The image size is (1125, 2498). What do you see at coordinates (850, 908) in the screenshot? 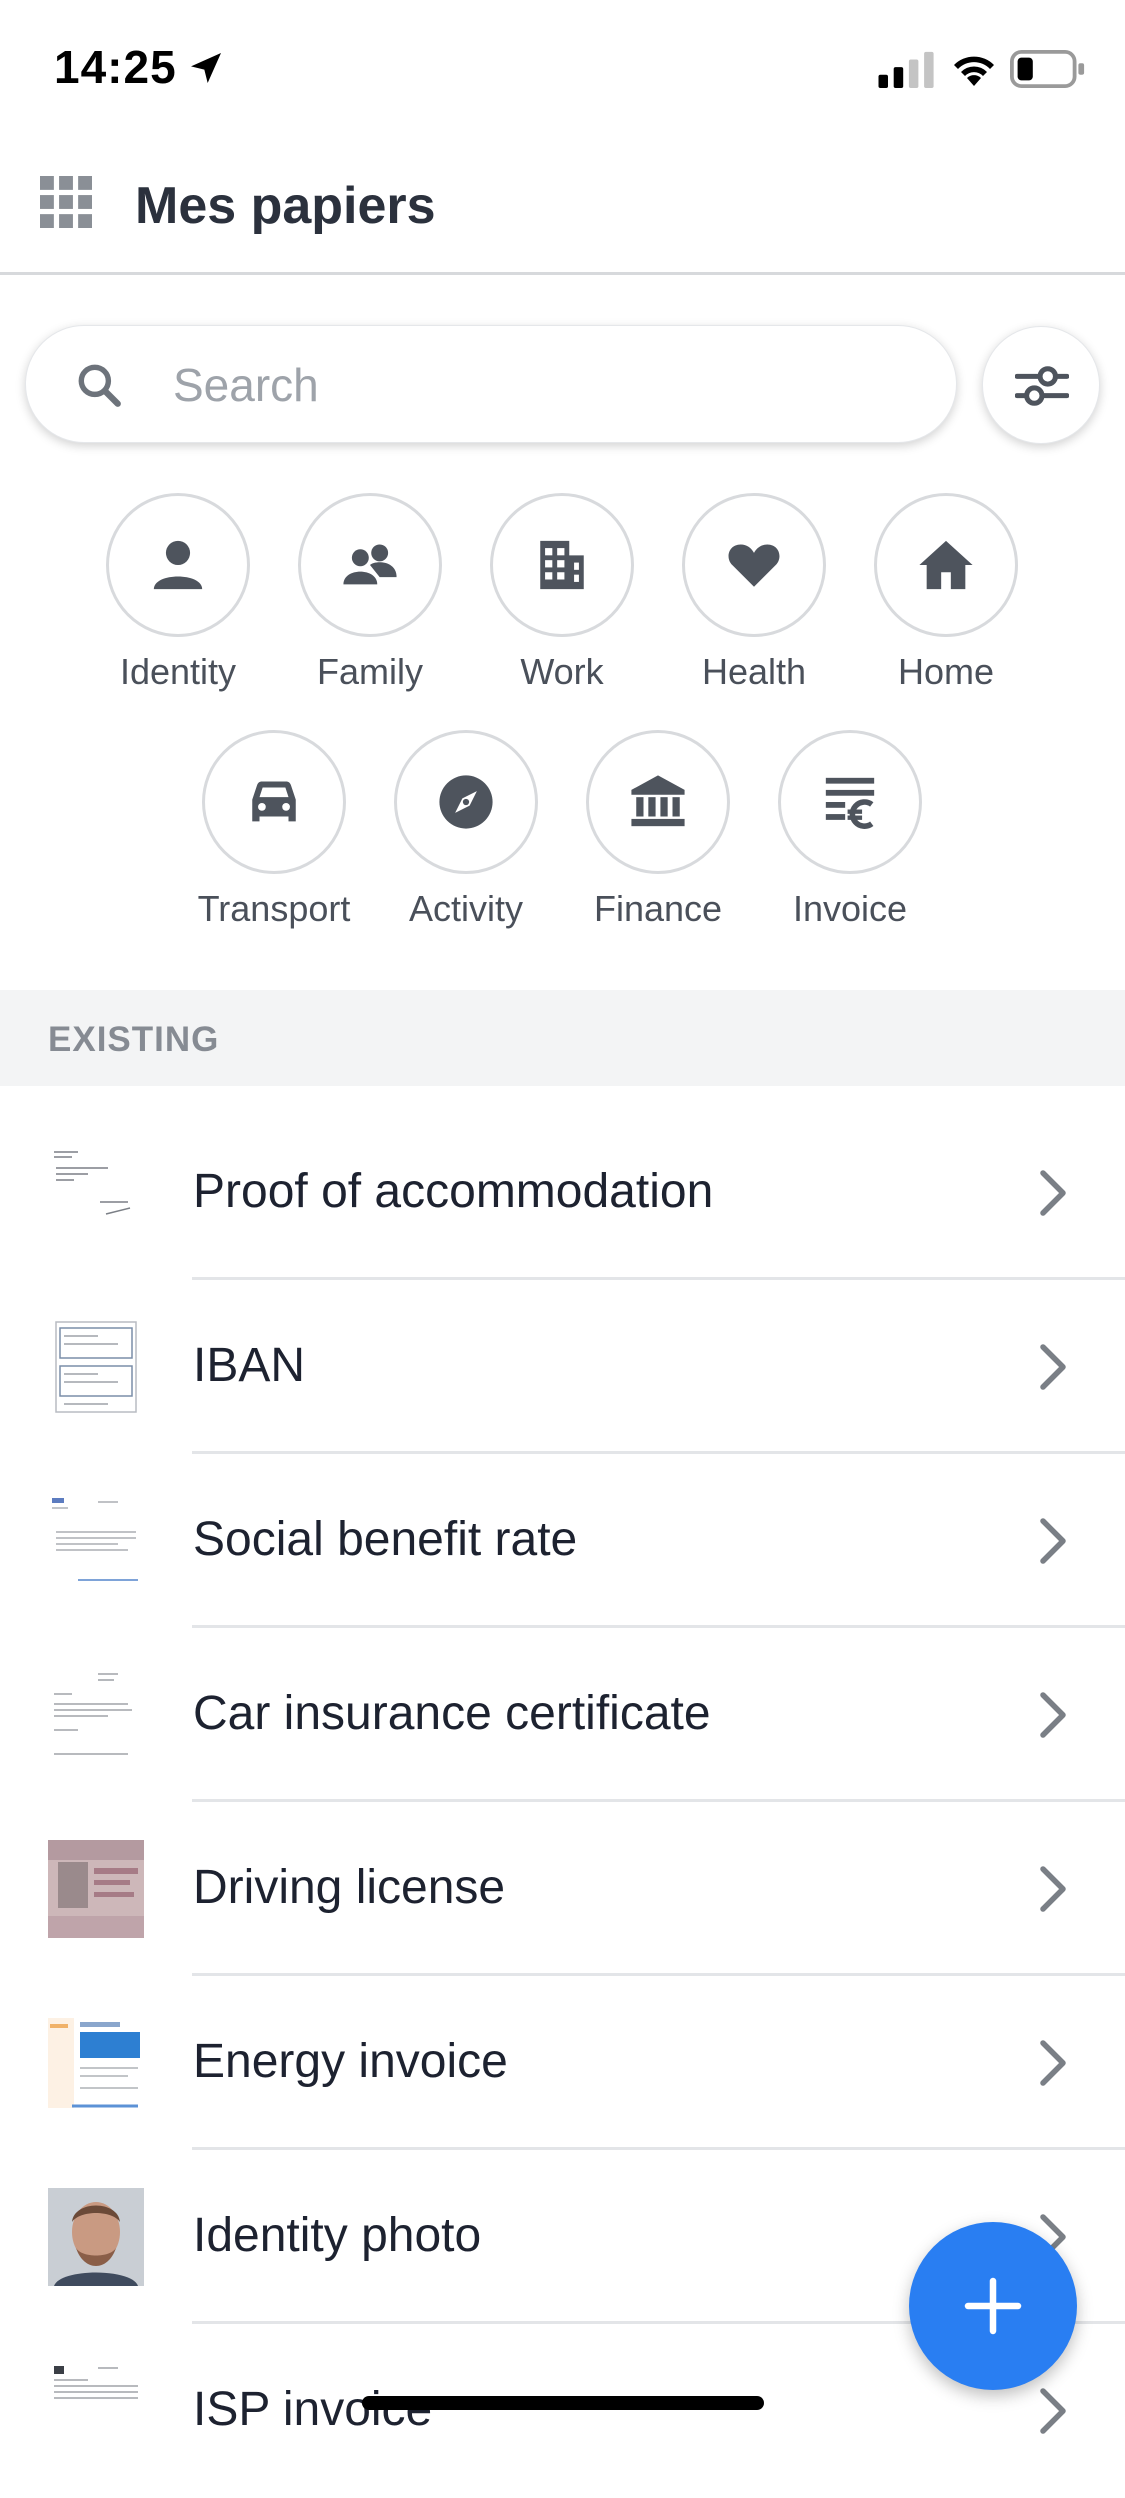
I see `category-label: Invoice` at bounding box center [850, 908].